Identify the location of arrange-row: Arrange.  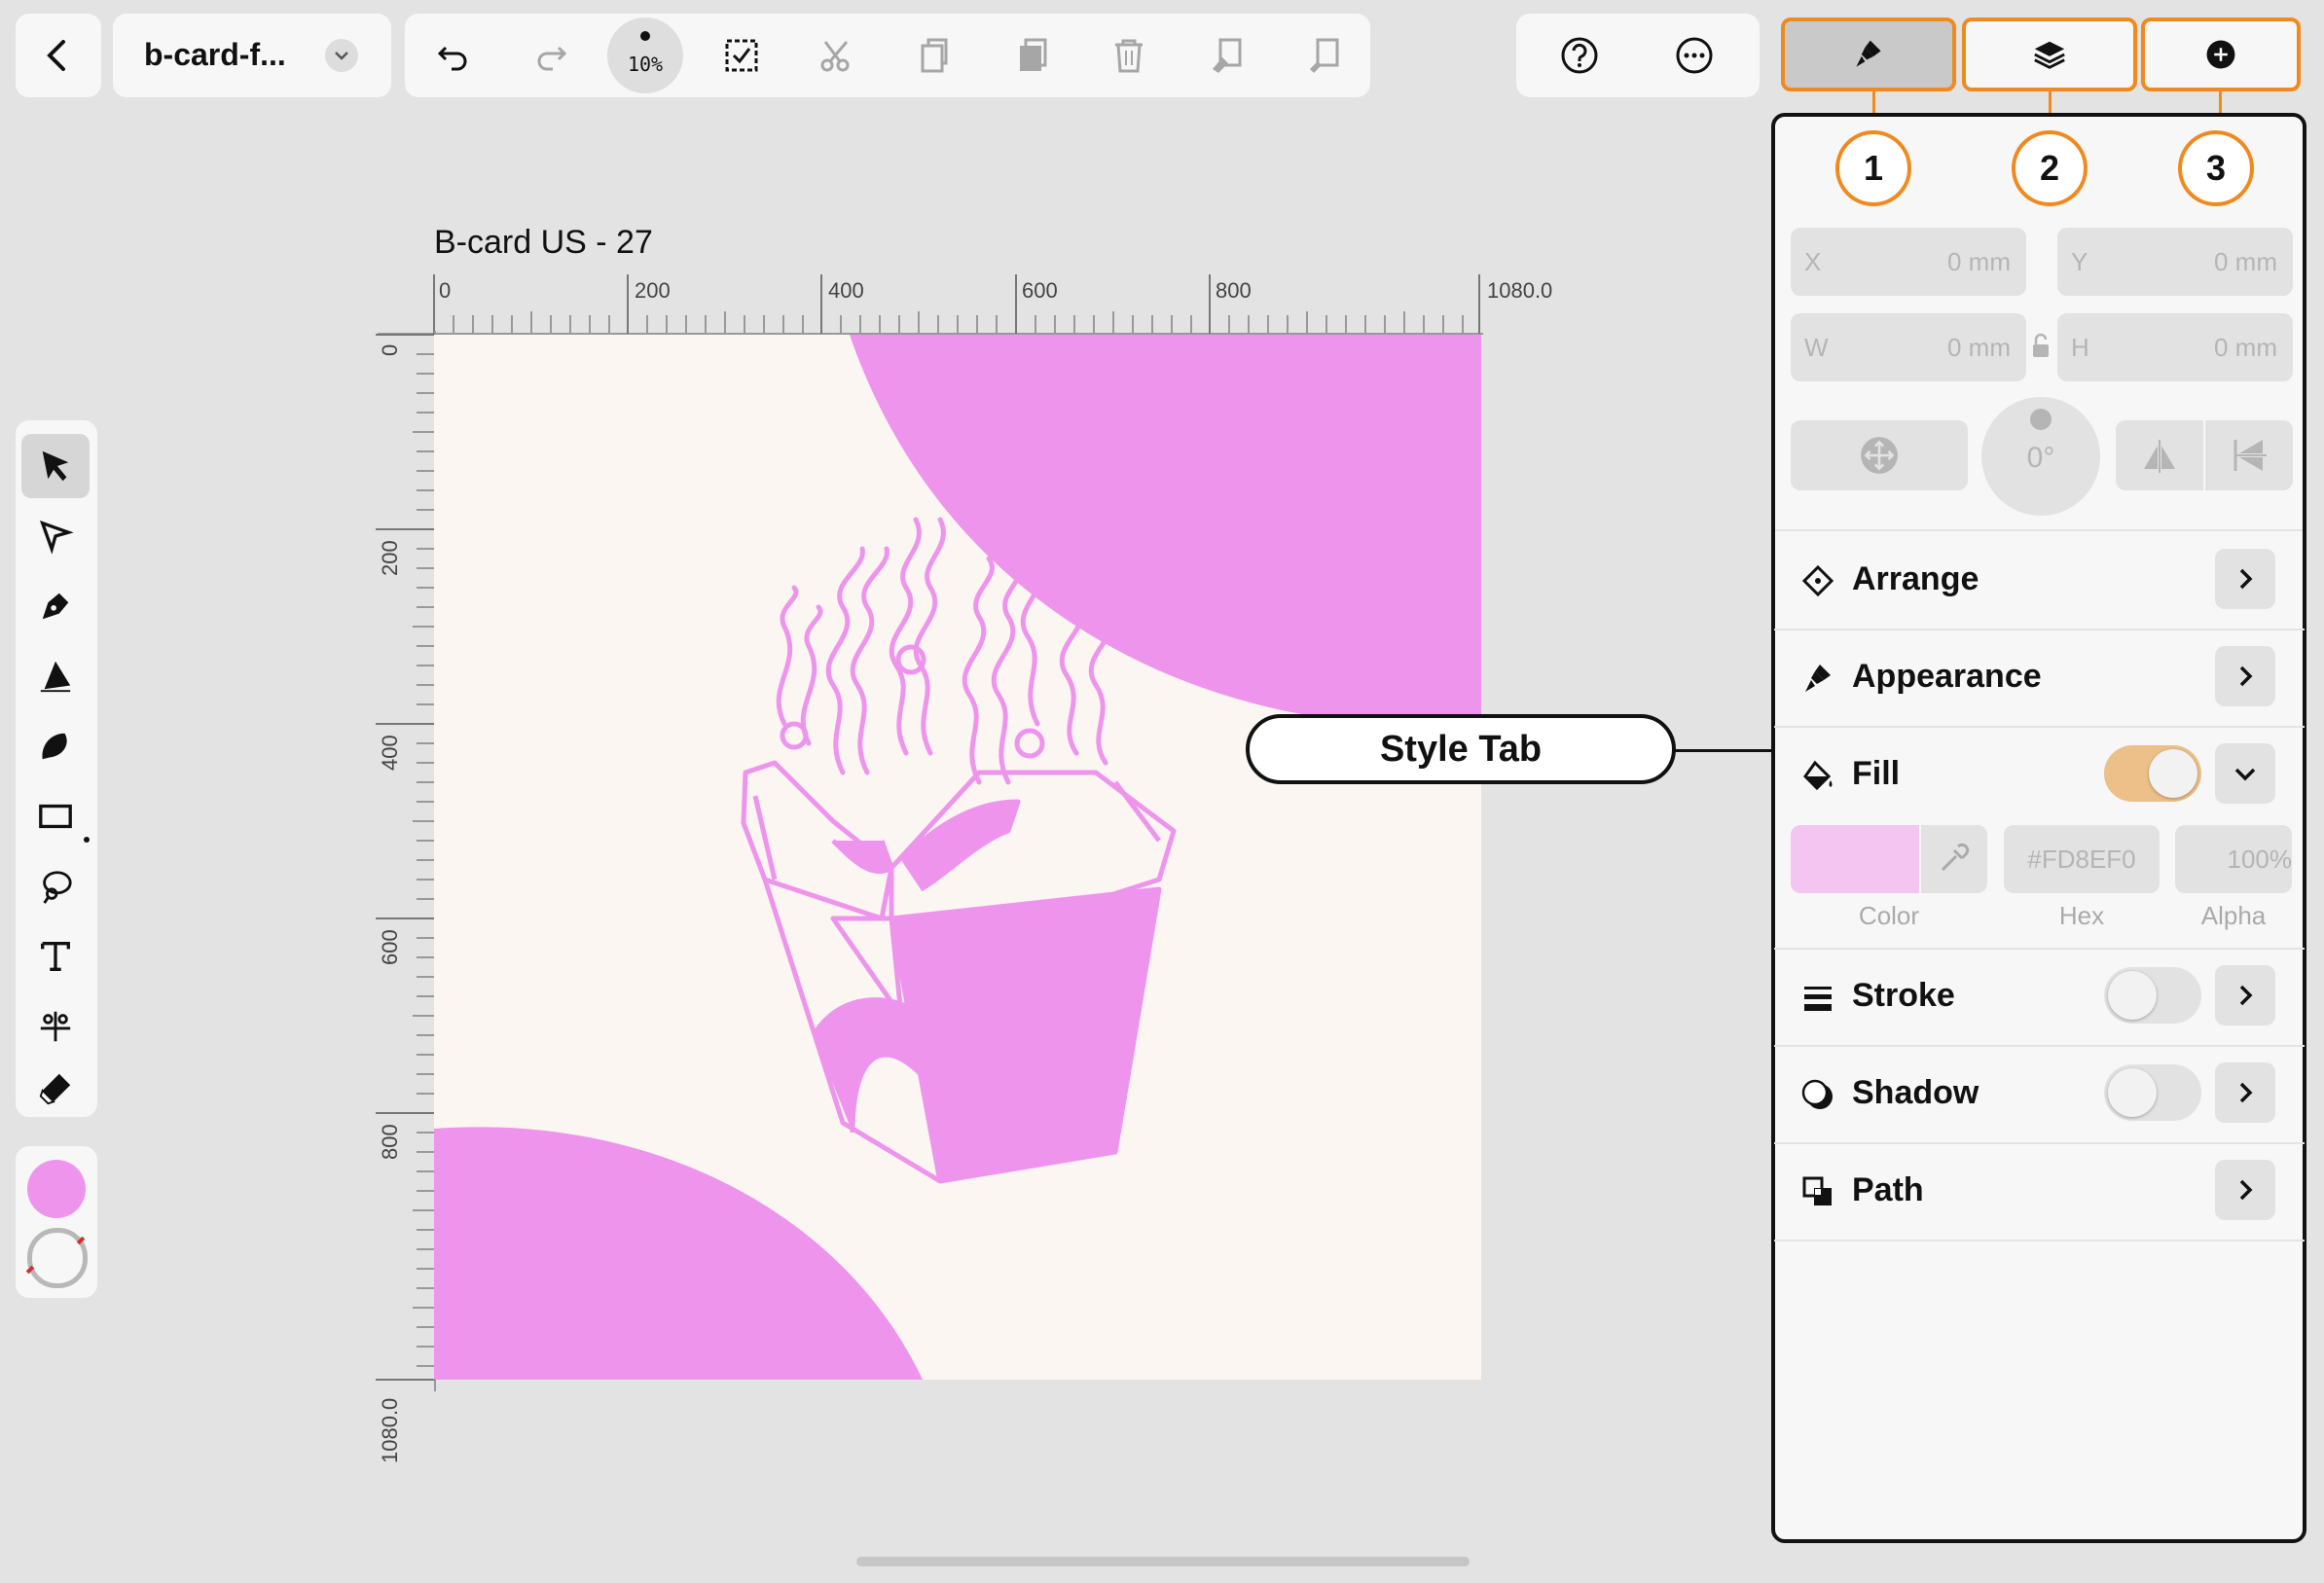
(2039, 580).